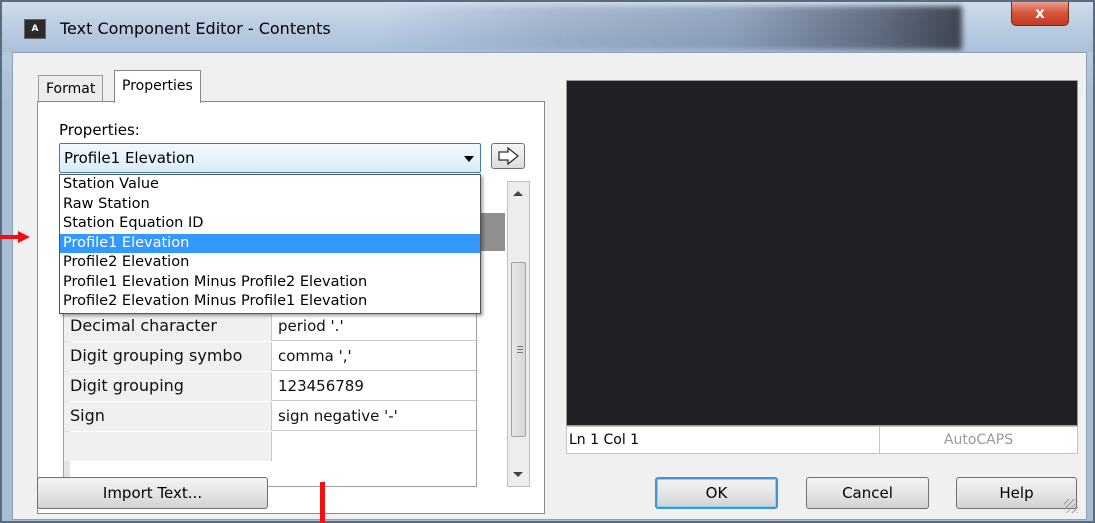 The height and width of the screenshot is (523, 1095). Describe the element at coordinates (518, 193) in the screenshot. I see `scroll-up-icon` at that location.